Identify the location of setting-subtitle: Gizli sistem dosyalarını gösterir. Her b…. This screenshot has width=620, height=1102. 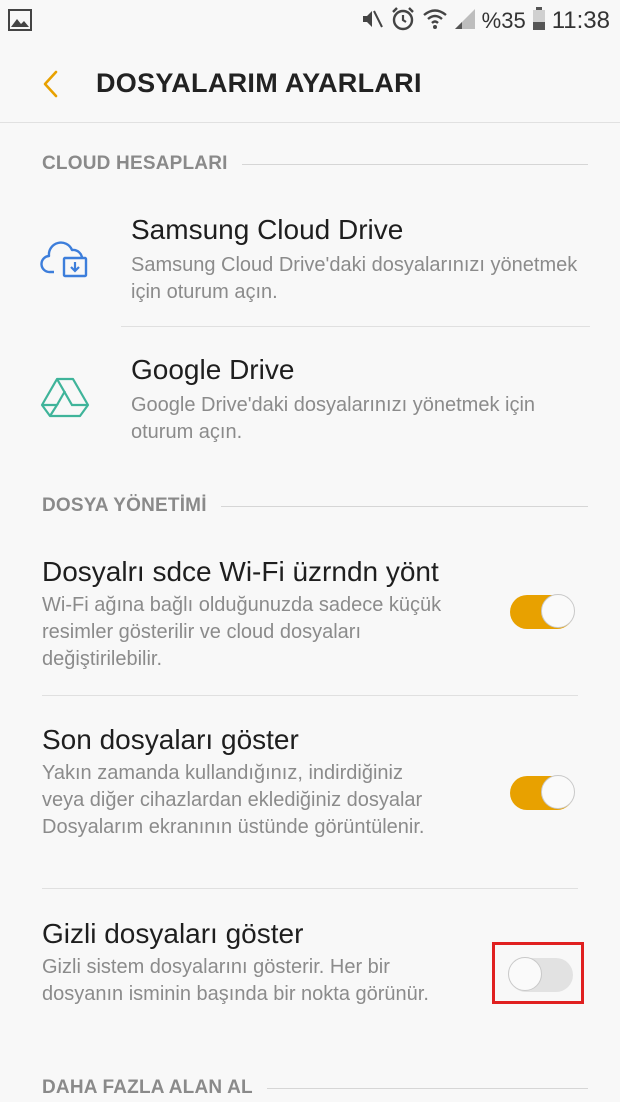
(235, 980).